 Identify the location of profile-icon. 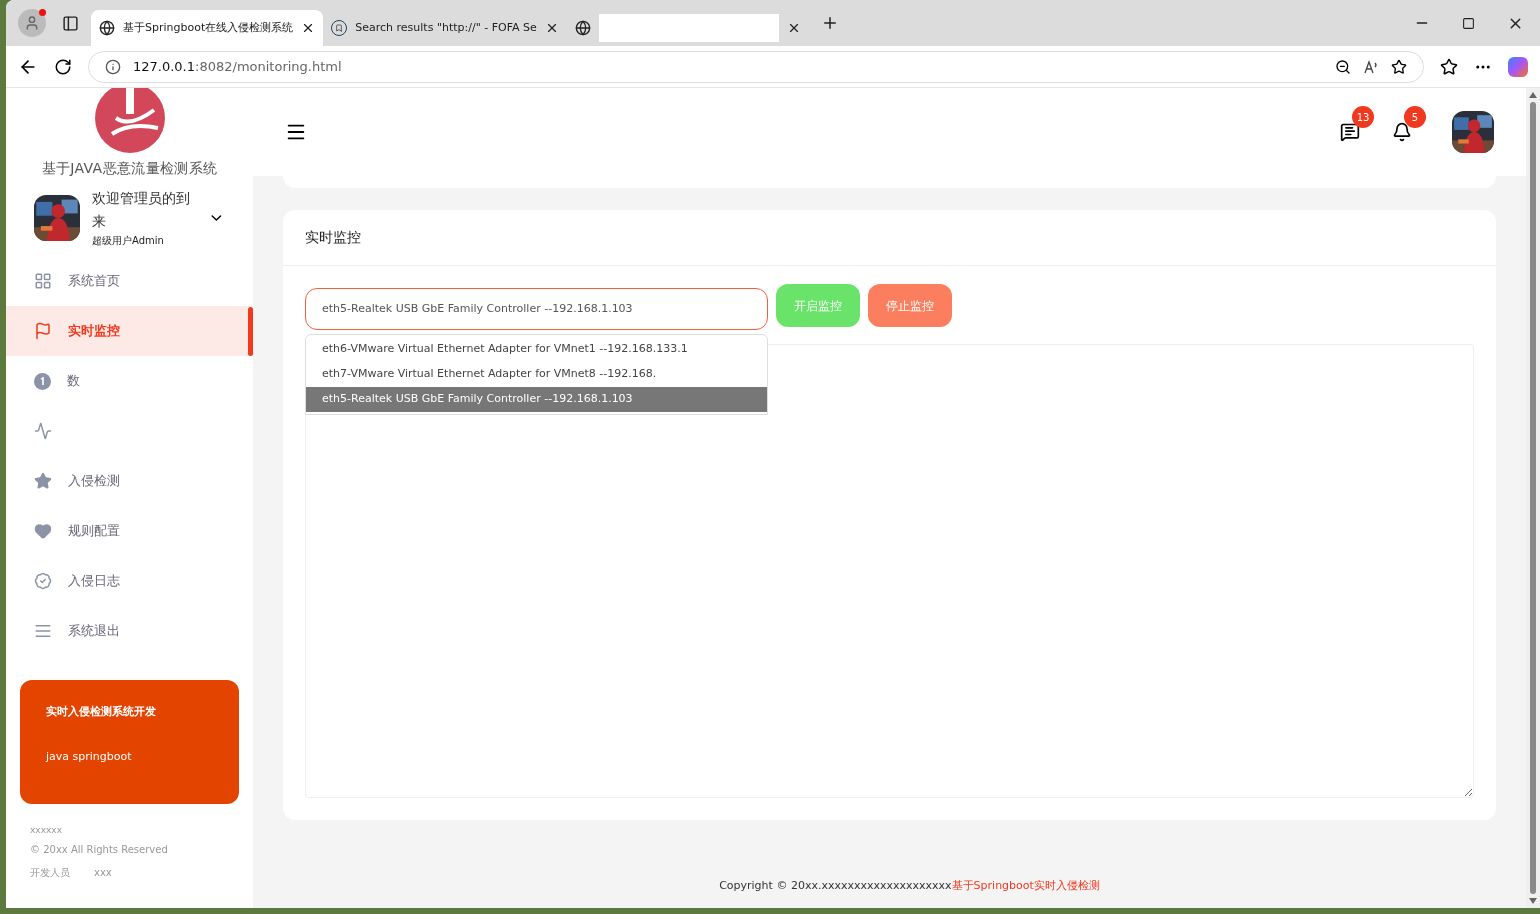
(32, 23).